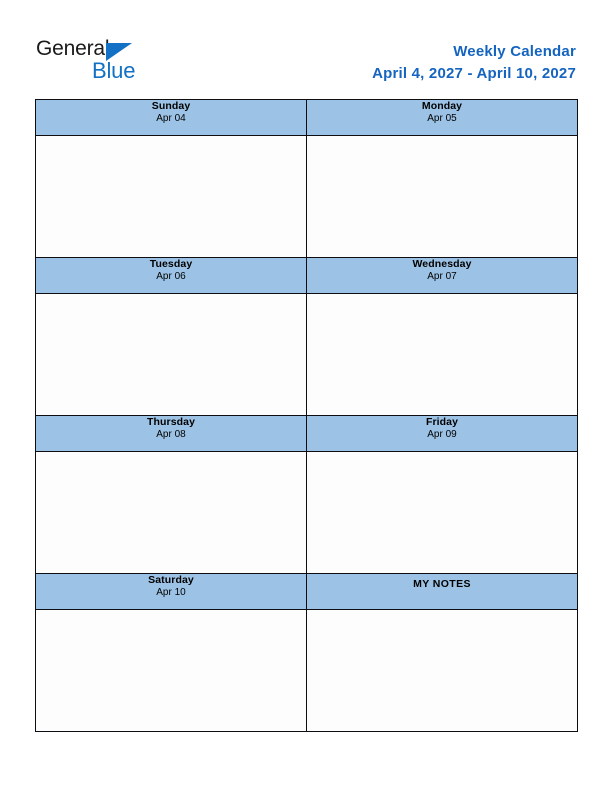 The width and height of the screenshot is (612, 792). I want to click on day-date-label: Apr 04, so click(171, 119).